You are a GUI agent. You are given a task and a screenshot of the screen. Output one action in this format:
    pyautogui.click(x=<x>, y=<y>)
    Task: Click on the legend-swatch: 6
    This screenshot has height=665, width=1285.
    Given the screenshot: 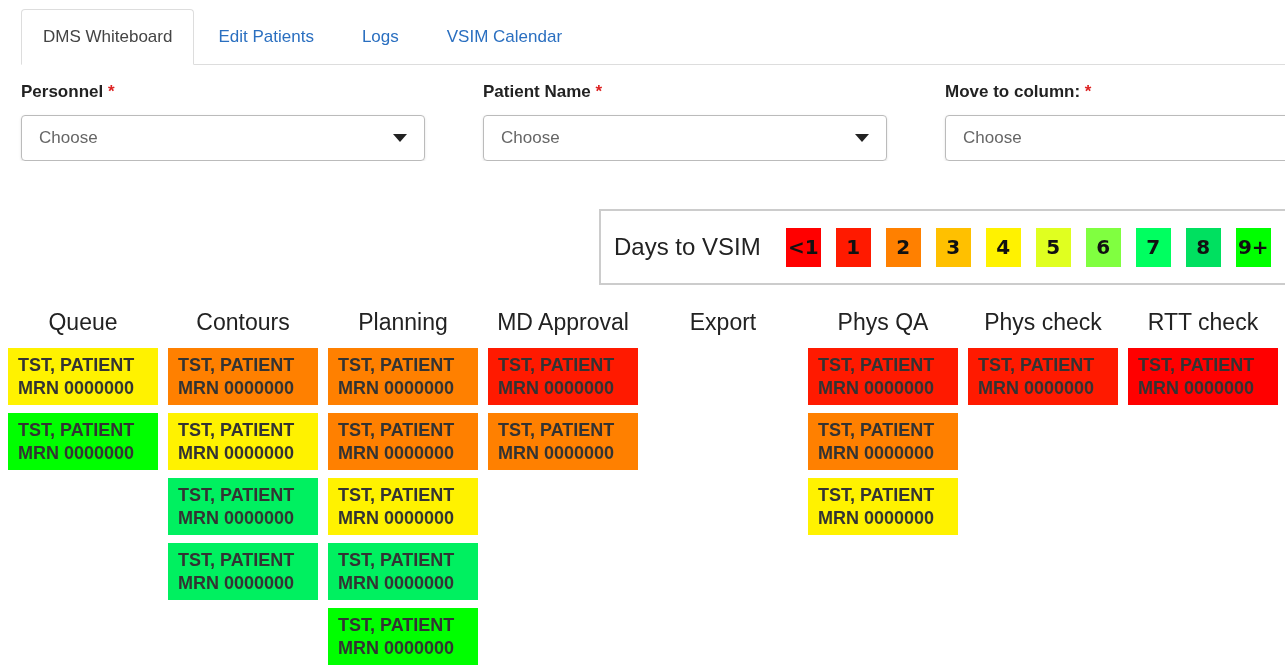 What is the action you would take?
    pyautogui.click(x=1103, y=247)
    